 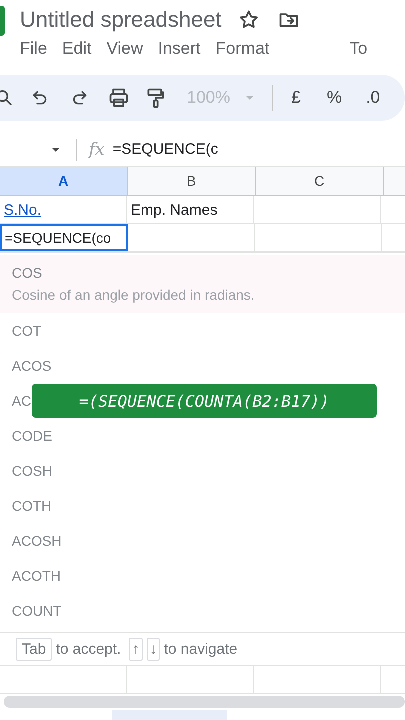 What do you see at coordinates (32, 470) in the screenshot?
I see `suggestion-item: COSH` at bounding box center [32, 470].